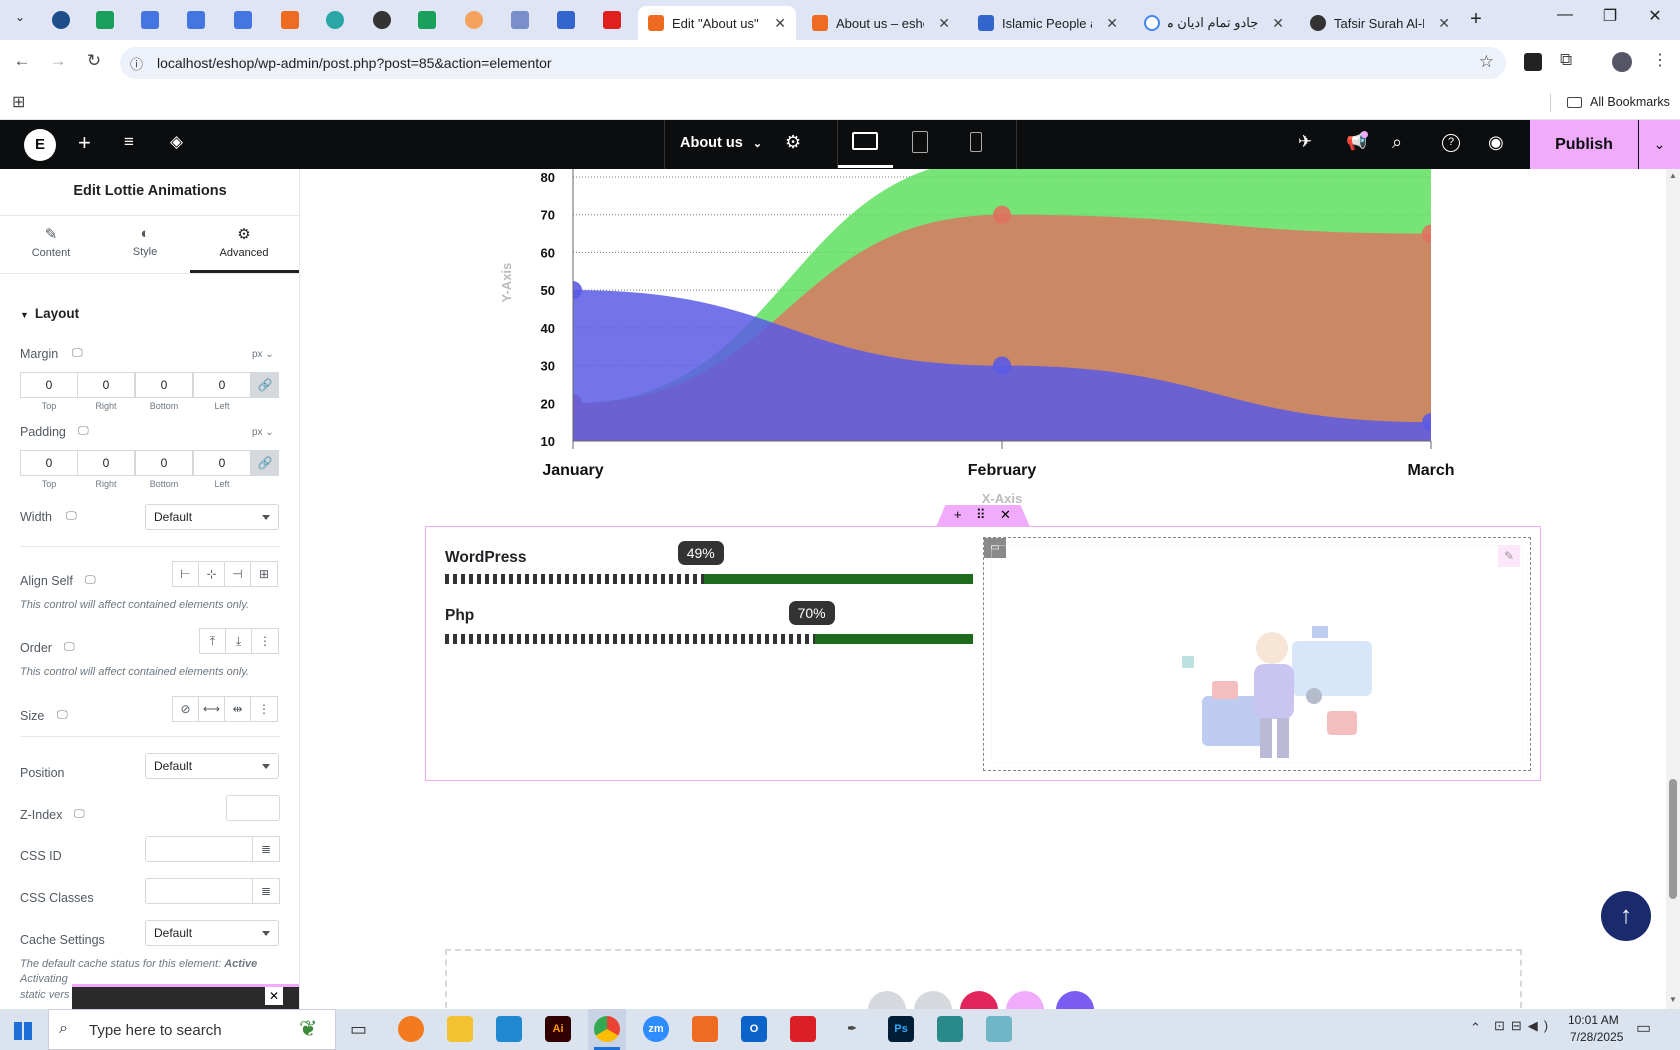  What do you see at coordinates (263, 354) in the screenshot?
I see `margin-unit-select: px ⌄` at bounding box center [263, 354].